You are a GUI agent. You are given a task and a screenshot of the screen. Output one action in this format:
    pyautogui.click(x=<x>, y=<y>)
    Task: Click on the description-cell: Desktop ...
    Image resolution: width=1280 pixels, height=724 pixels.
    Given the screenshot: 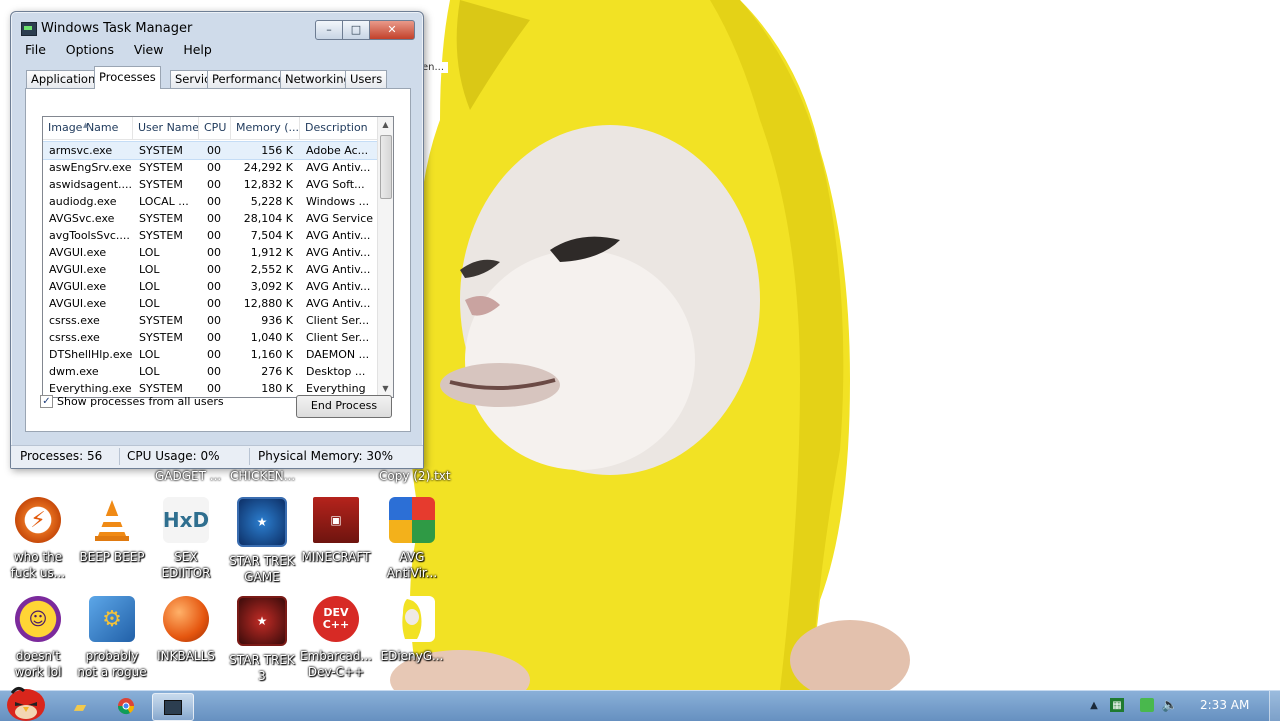 What is the action you would take?
    pyautogui.click(x=336, y=371)
    